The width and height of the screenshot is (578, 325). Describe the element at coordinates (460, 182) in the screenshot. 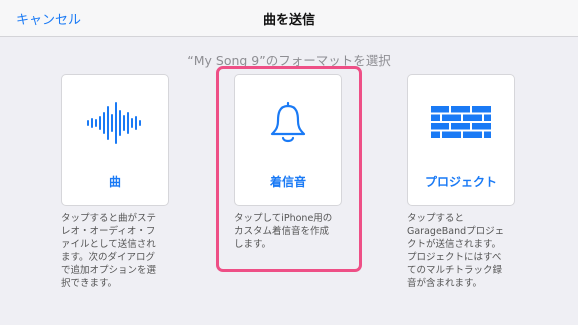

I see `project-option-label: プロジェクト` at that location.